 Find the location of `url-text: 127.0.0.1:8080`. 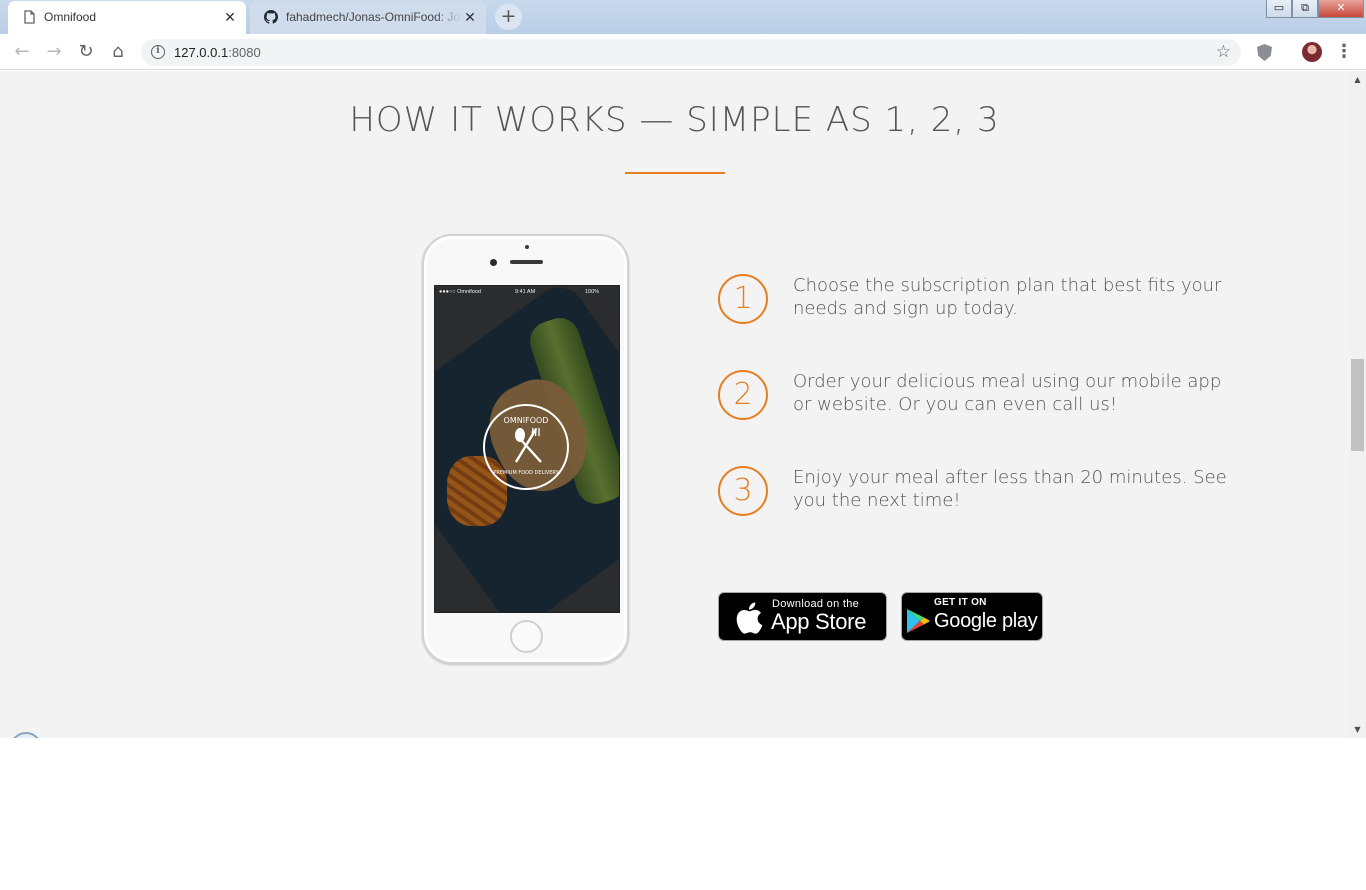

url-text: 127.0.0.1:8080 is located at coordinates (217, 52).